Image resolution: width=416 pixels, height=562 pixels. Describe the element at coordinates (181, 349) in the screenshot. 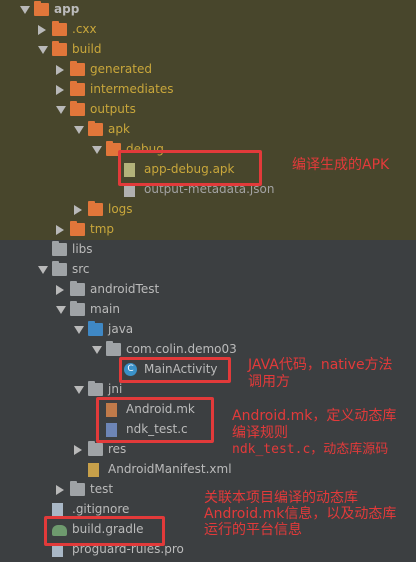

I see `tree-item-label: com.colin.demo03` at that location.